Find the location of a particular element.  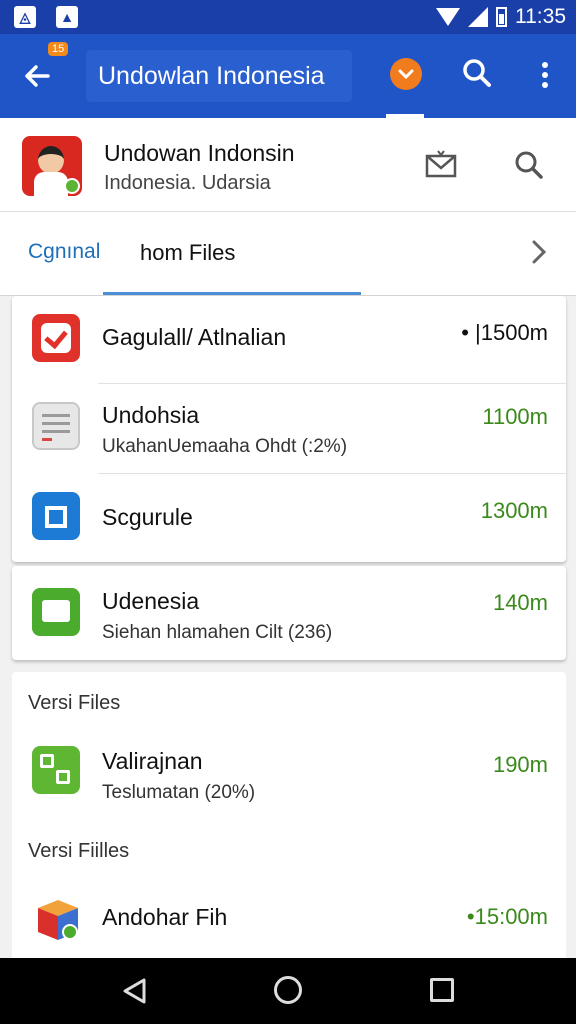

list-item: Andohar Fih •15:00m is located at coordinates (289, 924).